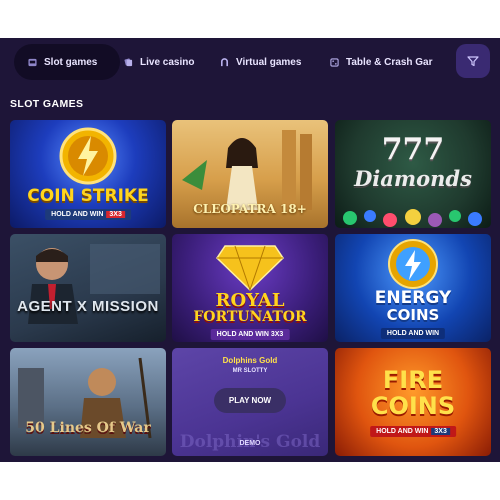  Describe the element at coordinates (32, 62) in the screenshot. I see `slot-machine-icon` at that location.